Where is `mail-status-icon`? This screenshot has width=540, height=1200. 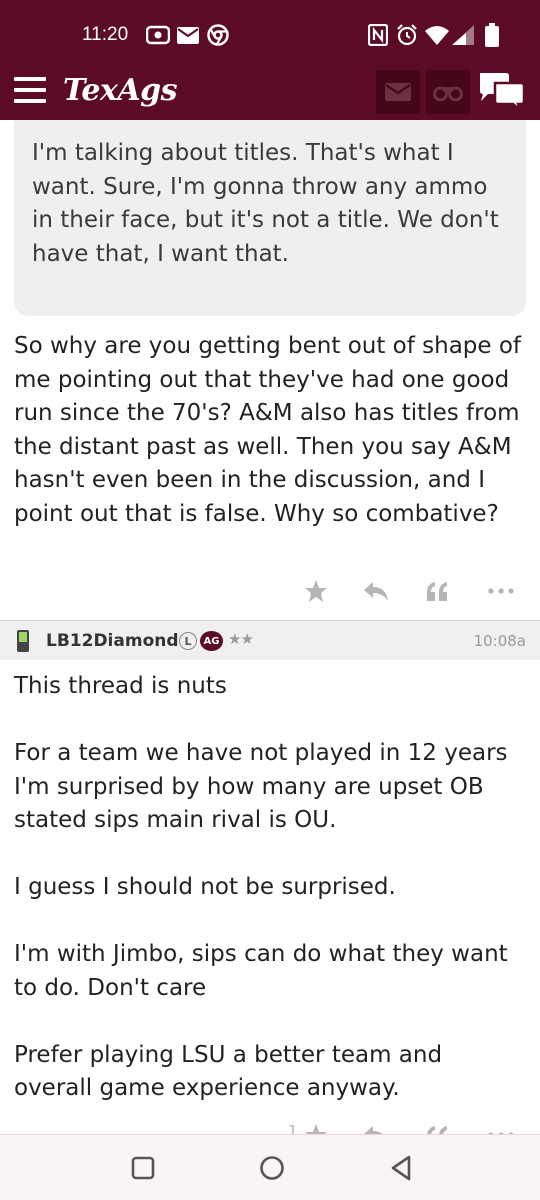
mail-status-icon is located at coordinates (188, 35).